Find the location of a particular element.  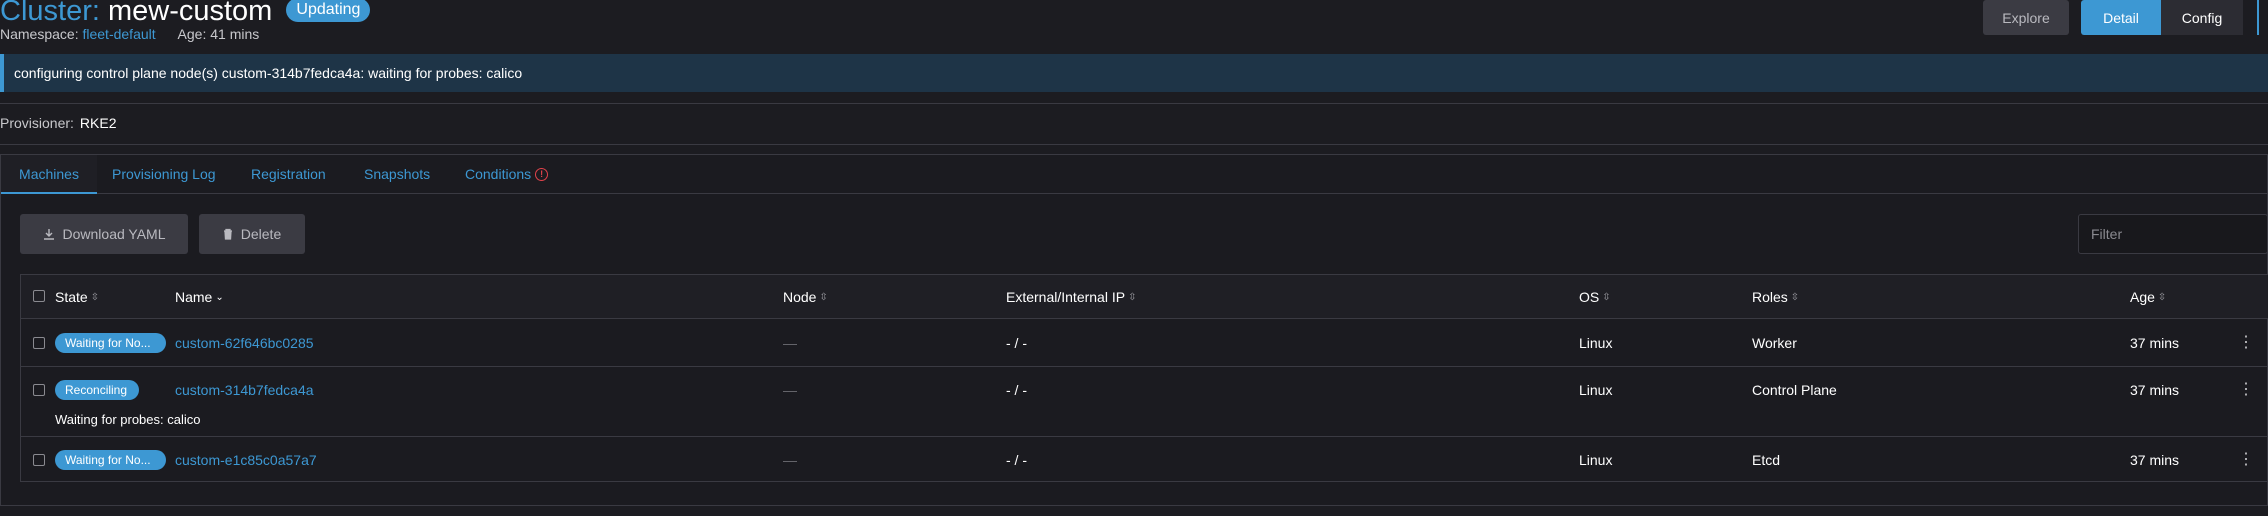

provisioner-info: Provisioner: RKE2 is located at coordinates (58, 123).